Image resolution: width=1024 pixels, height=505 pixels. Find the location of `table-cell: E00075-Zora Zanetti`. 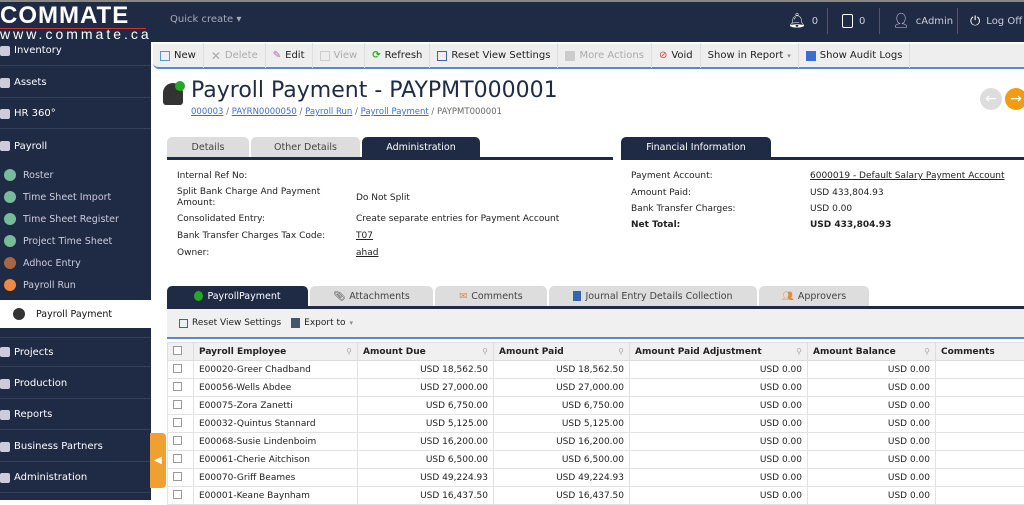

table-cell: E00075-Zora Zanetti is located at coordinates (276, 406).